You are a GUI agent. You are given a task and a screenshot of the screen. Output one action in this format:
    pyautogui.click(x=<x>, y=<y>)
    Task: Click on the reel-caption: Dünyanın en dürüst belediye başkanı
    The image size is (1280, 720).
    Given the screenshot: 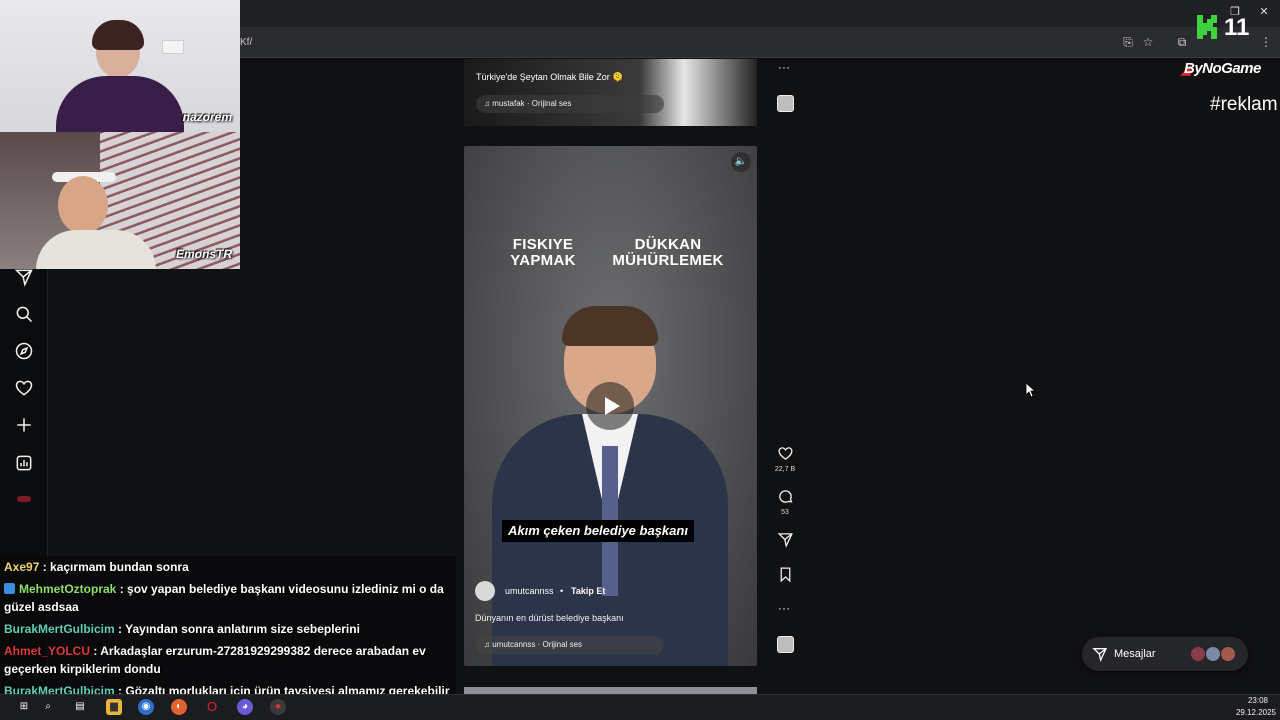 What is the action you would take?
    pyautogui.click(x=549, y=618)
    